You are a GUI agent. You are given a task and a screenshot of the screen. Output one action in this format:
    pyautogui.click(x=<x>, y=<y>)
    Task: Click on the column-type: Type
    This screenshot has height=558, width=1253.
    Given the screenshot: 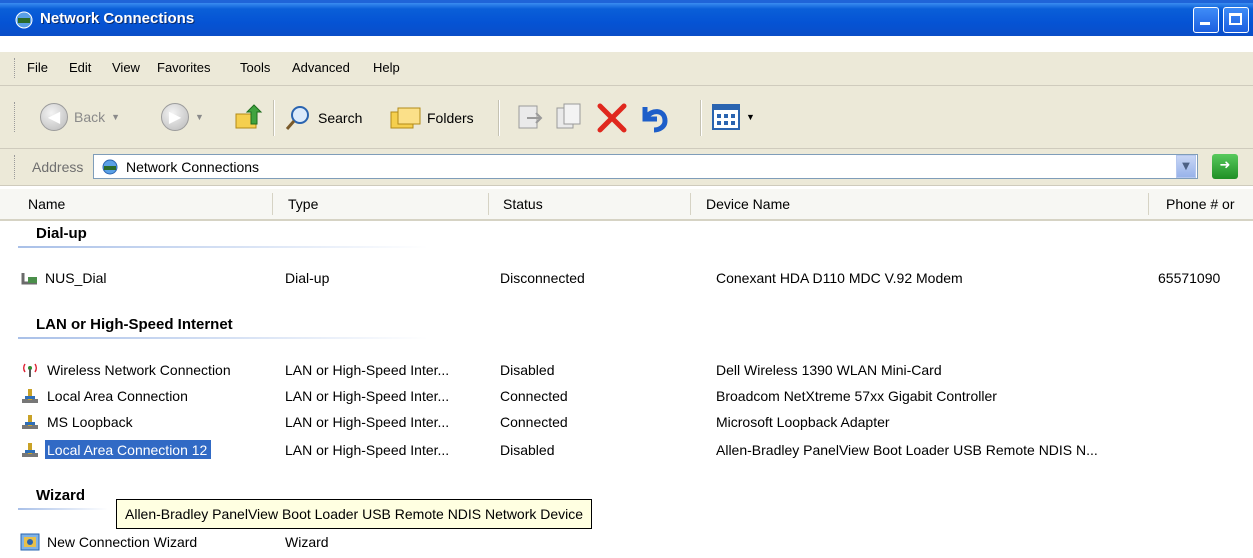 What is the action you would take?
    pyautogui.click(x=303, y=204)
    